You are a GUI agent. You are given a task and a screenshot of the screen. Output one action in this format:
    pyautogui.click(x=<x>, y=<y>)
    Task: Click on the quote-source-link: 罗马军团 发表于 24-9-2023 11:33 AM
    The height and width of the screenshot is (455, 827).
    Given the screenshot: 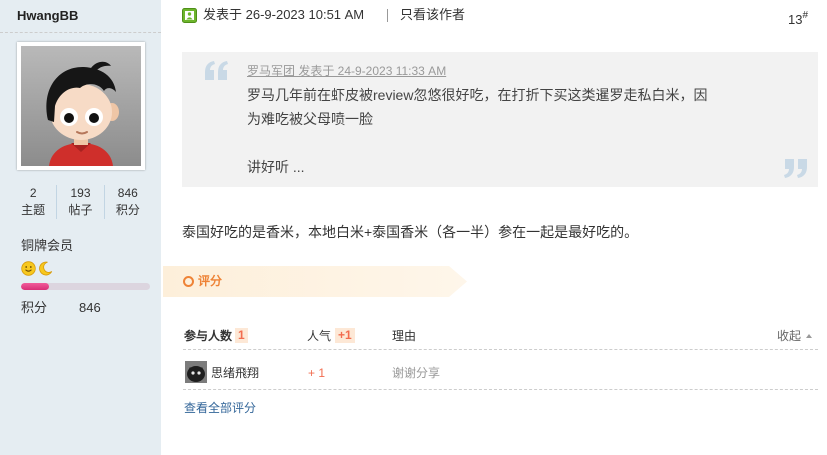 What is the action you would take?
    pyautogui.click(x=346, y=71)
    